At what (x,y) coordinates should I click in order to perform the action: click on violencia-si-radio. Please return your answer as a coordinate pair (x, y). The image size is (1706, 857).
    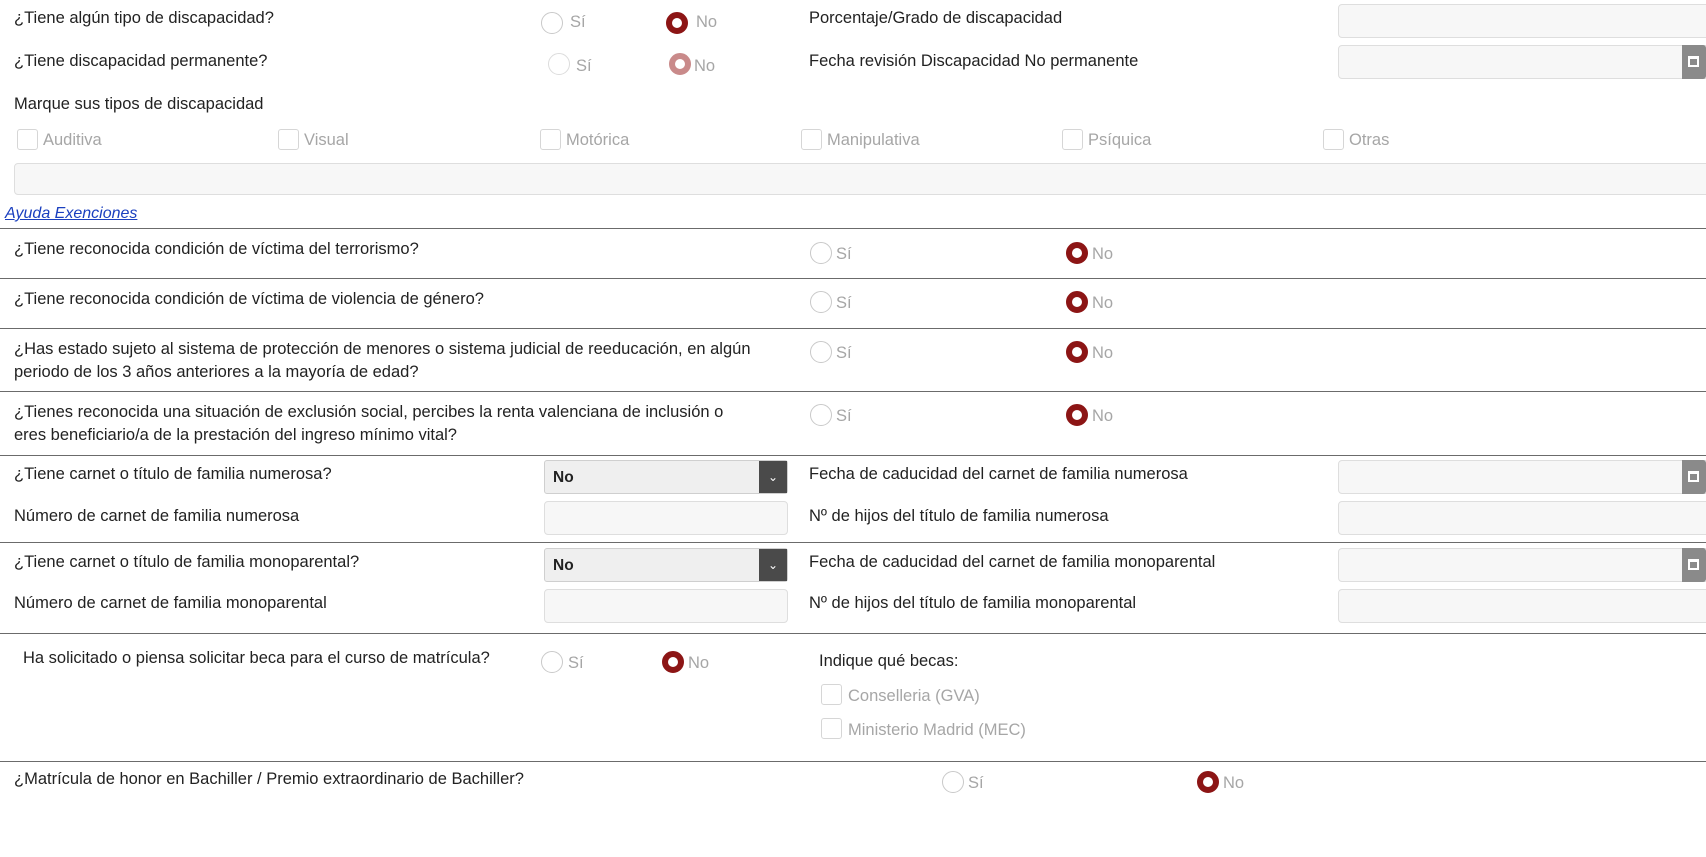
    Looking at the image, I should click on (821, 302).